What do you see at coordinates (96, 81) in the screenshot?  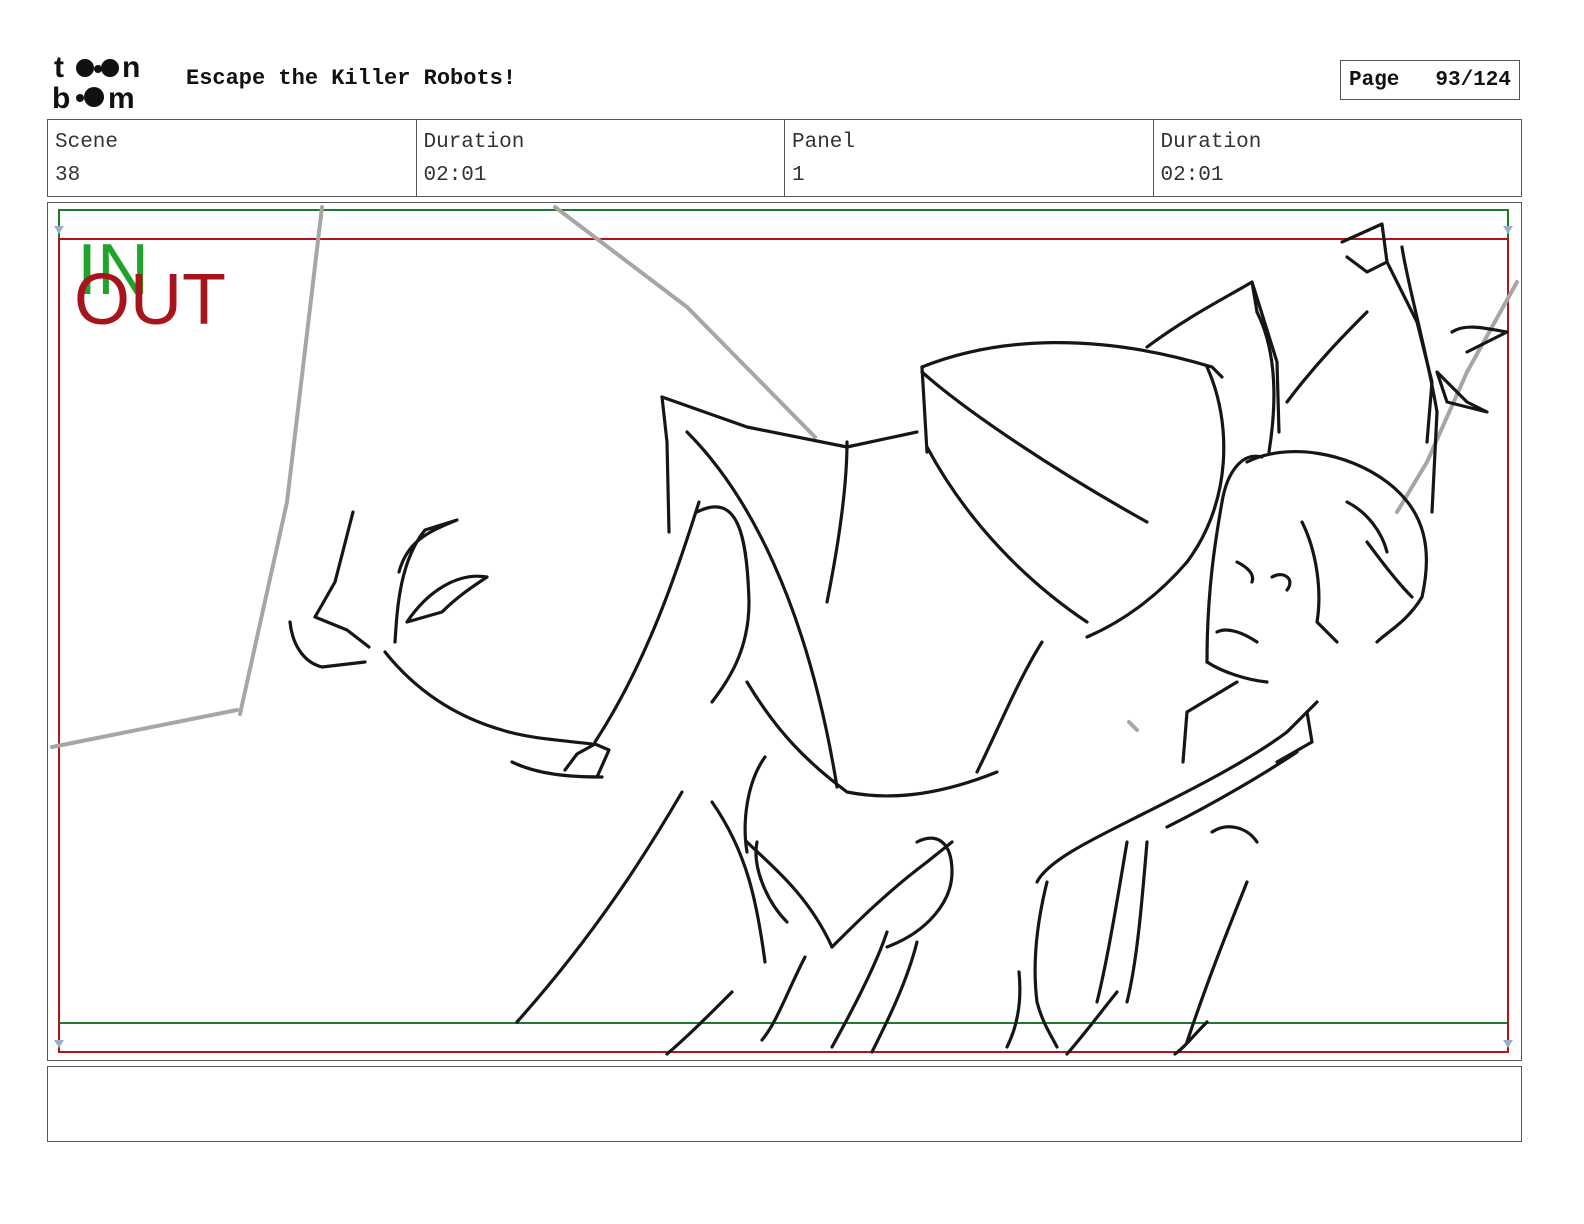 I see `toon-boom-logo: t n b m` at bounding box center [96, 81].